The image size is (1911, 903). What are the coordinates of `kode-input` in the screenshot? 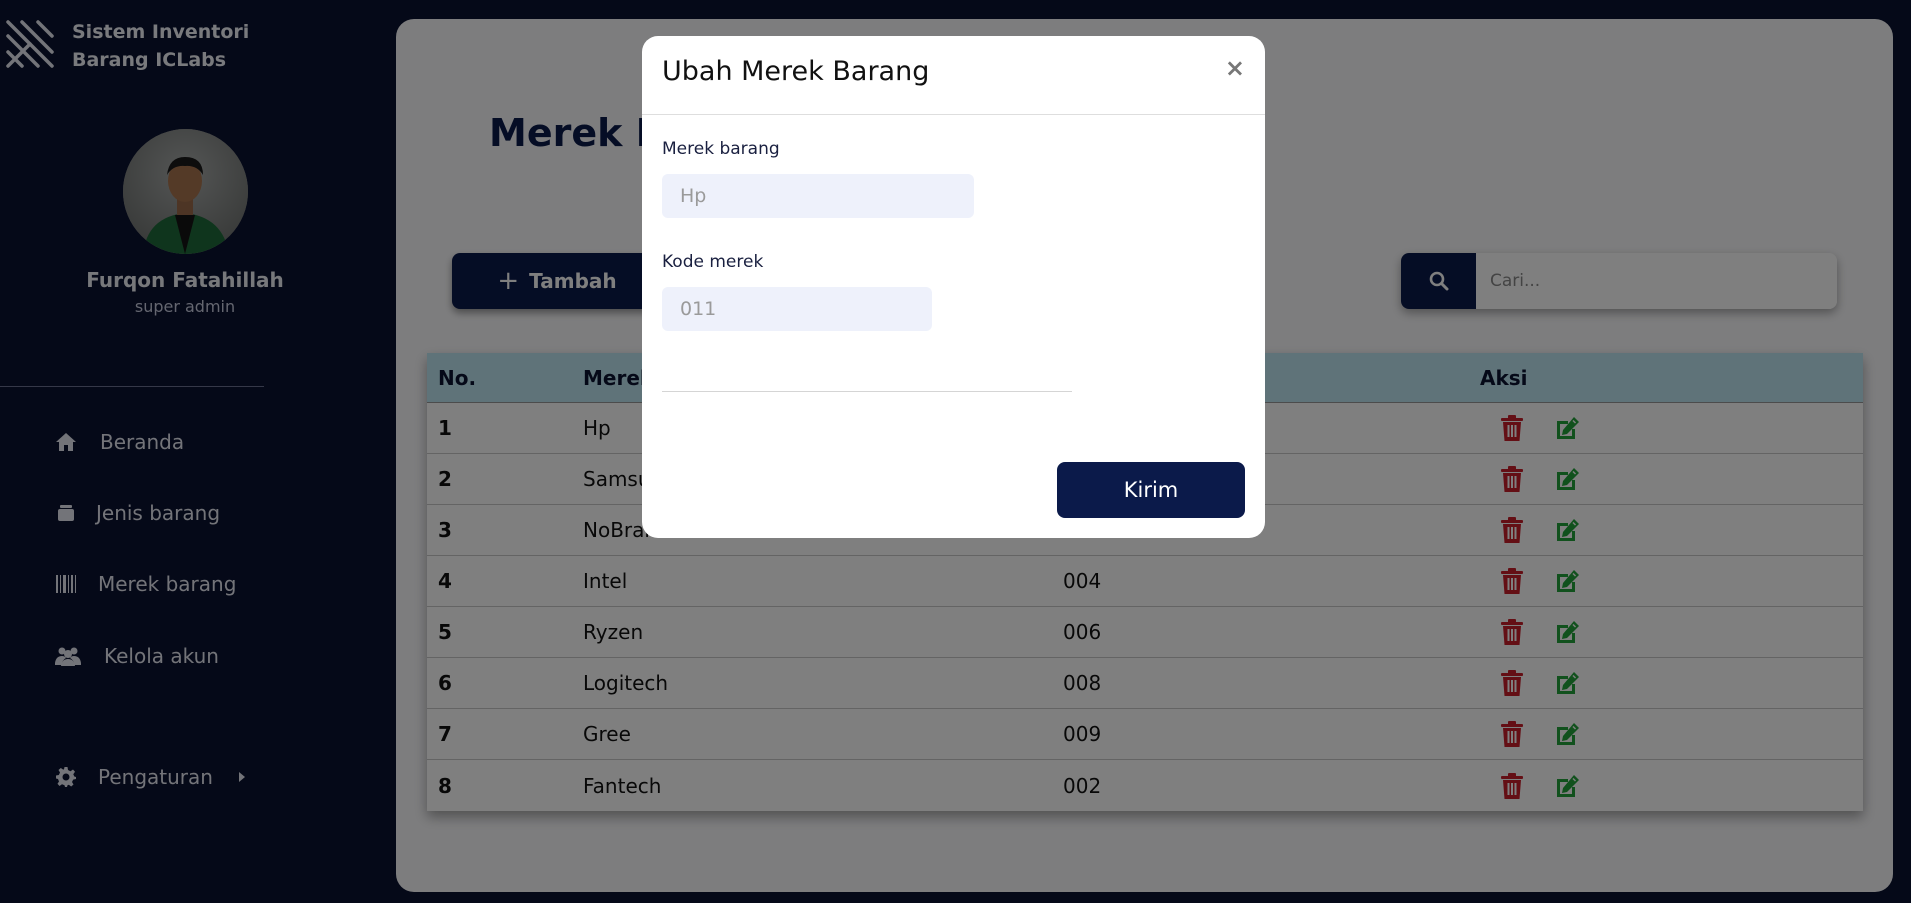 It's located at (797, 309).